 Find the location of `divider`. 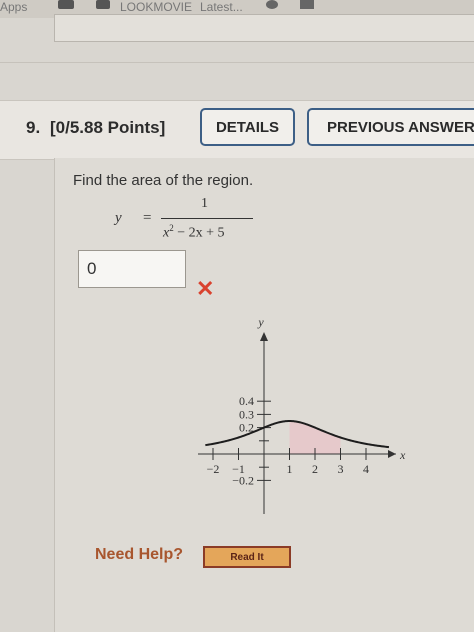

divider is located at coordinates (237, 62).